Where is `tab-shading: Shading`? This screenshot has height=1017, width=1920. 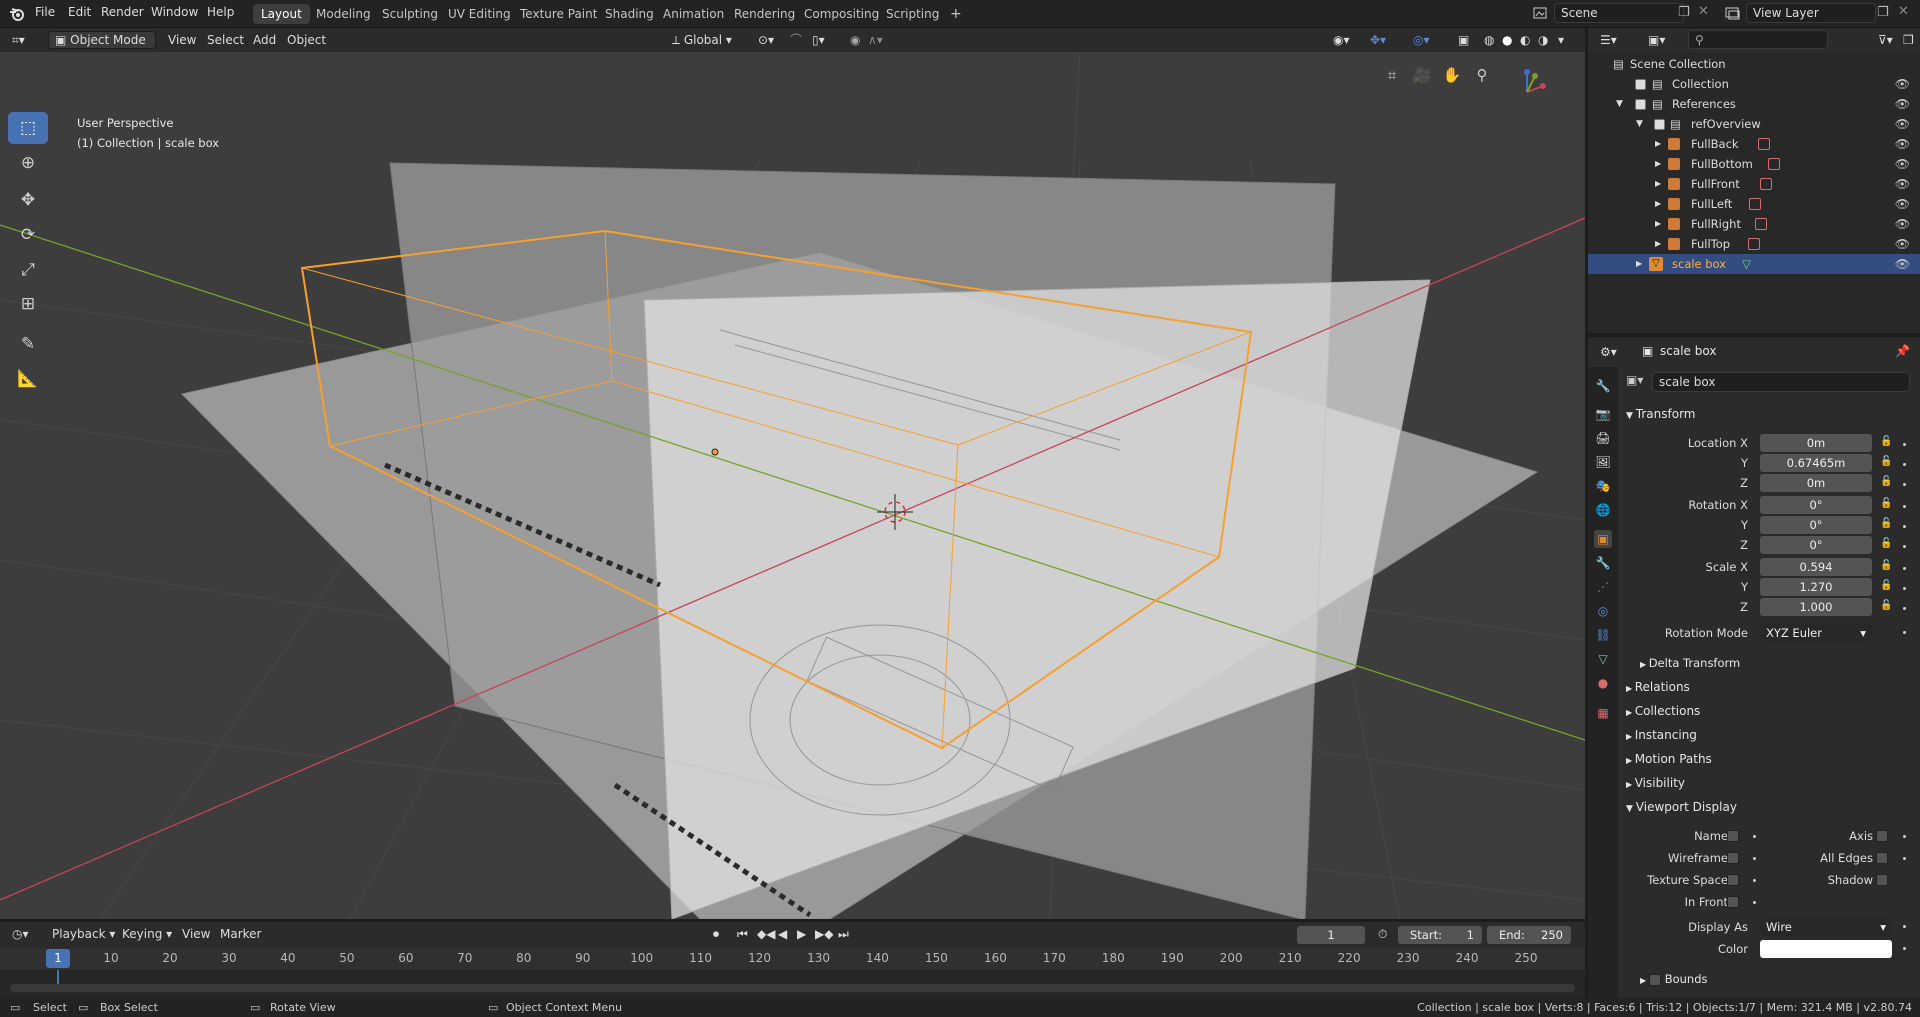 tab-shading: Shading is located at coordinates (629, 14).